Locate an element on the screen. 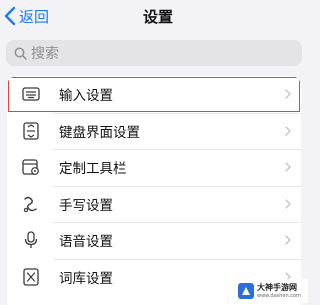  settings-item-keyboard-ui: 键盘界面设置 is located at coordinates (154, 131).